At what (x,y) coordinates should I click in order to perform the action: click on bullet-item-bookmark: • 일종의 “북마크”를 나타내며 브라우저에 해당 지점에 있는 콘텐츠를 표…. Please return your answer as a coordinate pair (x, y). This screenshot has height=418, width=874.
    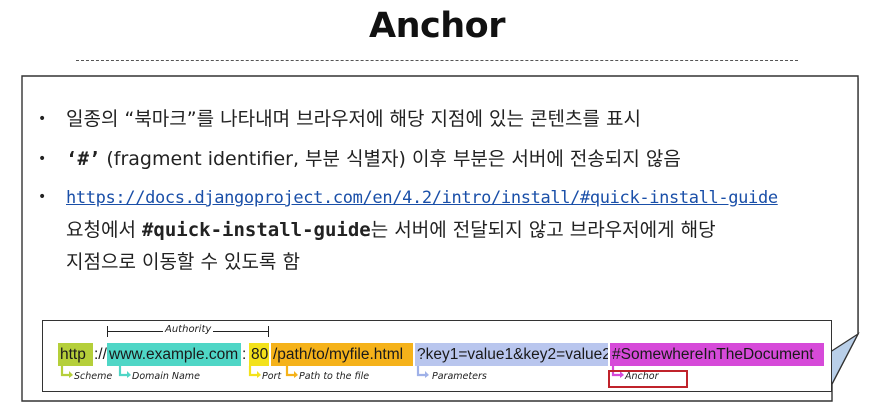
    Looking at the image, I should click on (433, 119).